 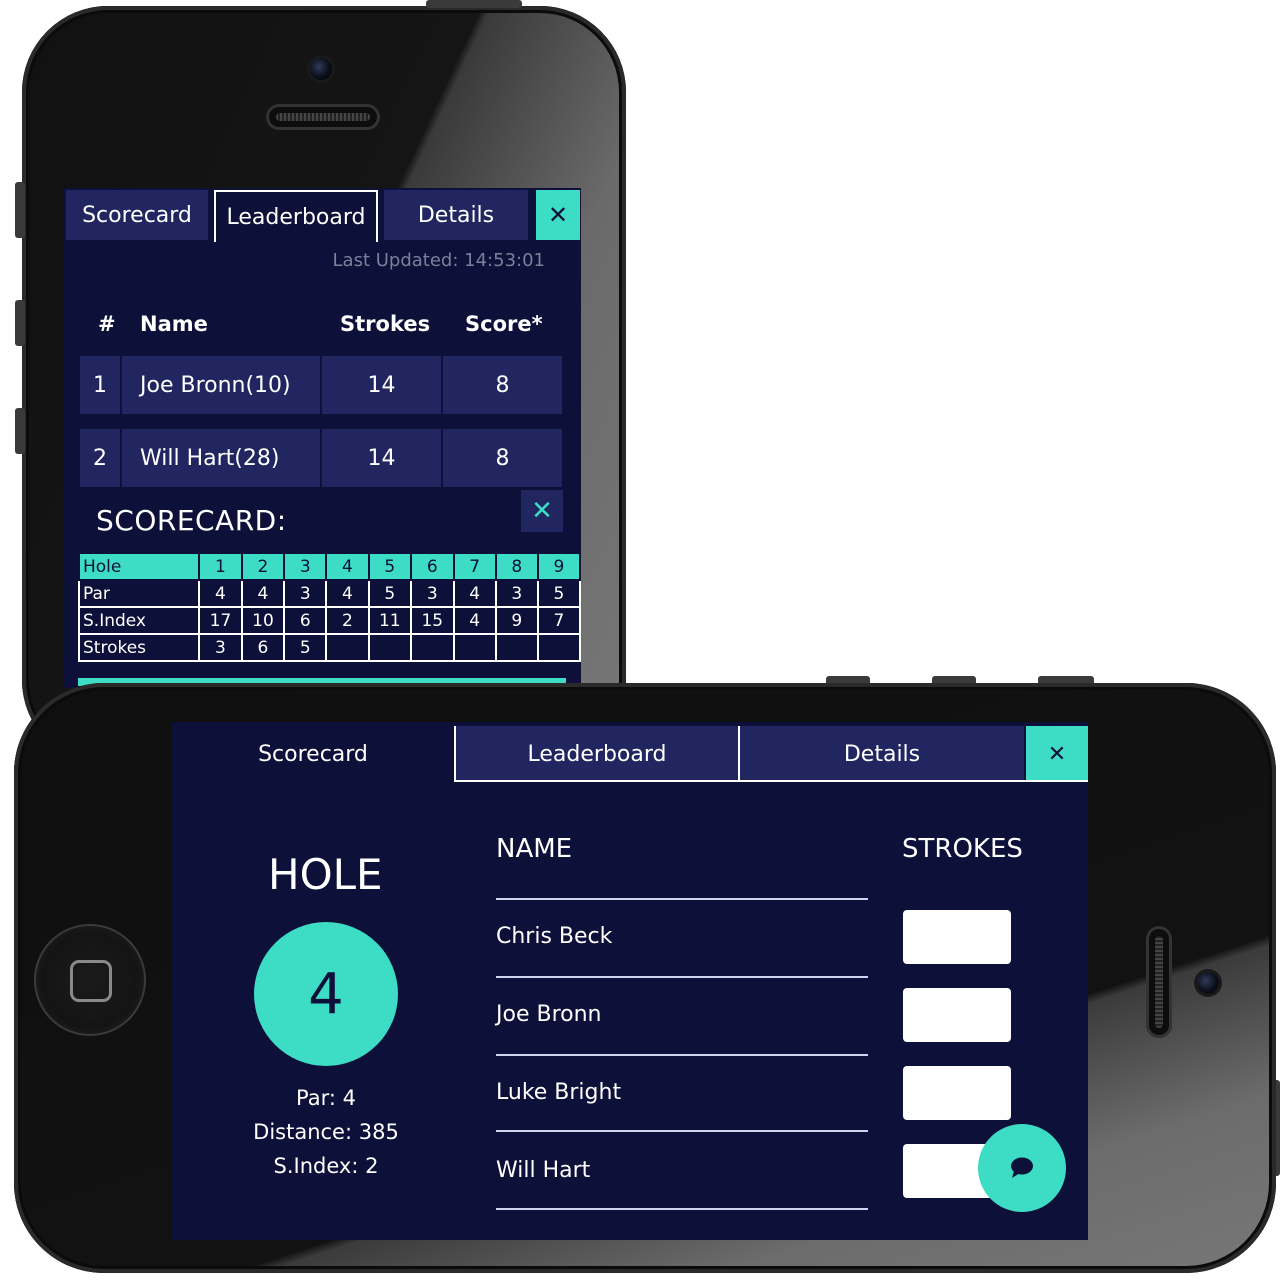 What do you see at coordinates (543, 1170) in the screenshot?
I see `player-name: Will Hart` at bounding box center [543, 1170].